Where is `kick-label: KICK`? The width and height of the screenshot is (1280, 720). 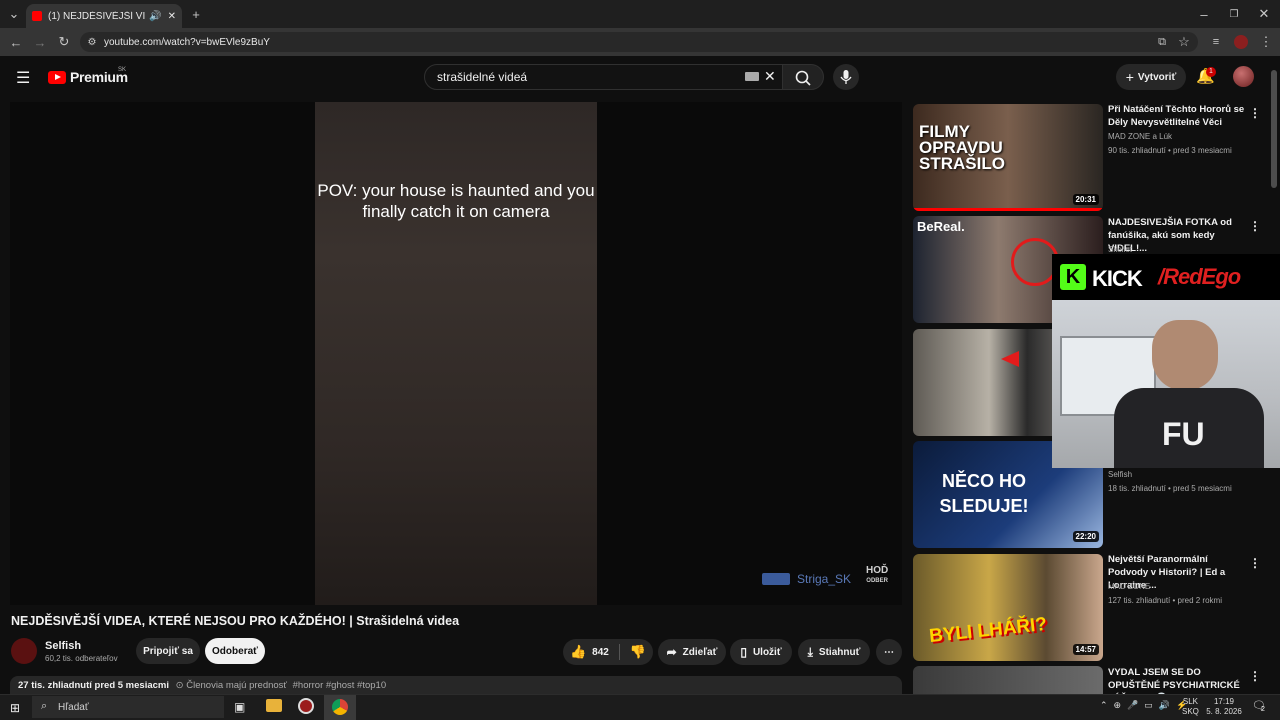 kick-label: KICK is located at coordinates (1117, 278).